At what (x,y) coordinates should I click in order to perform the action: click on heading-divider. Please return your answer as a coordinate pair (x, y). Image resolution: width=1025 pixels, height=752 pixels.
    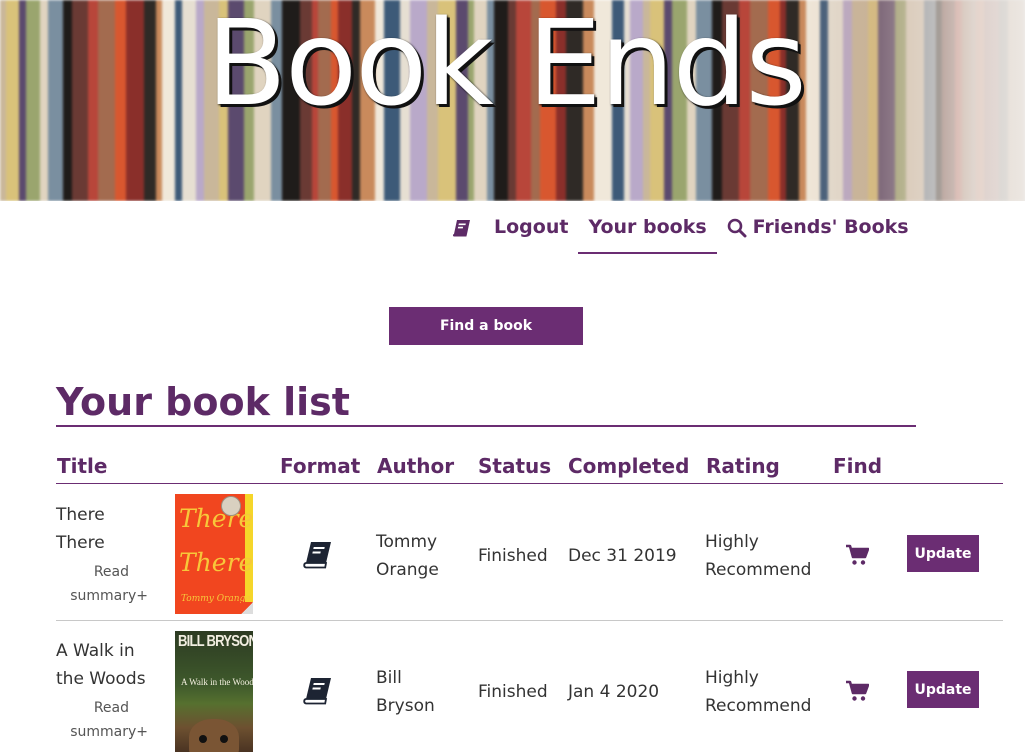
    Looking at the image, I should click on (486, 426).